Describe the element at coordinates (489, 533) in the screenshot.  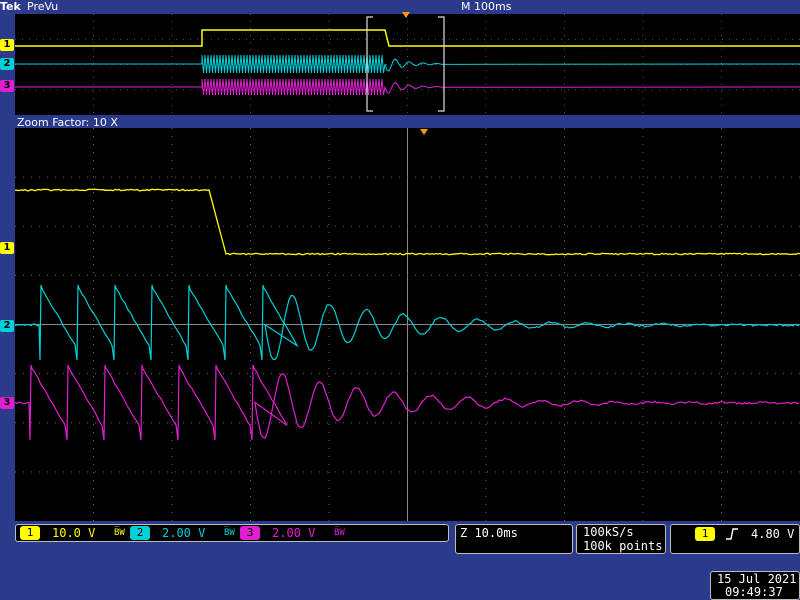
I see `zoom-timebase: Z 10.0ms` at that location.